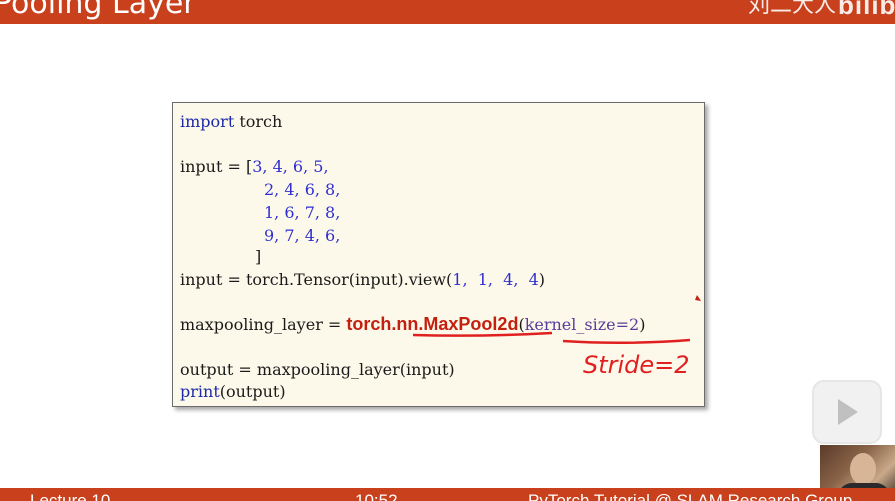  I want to click on play-icon, so click(848, 412).